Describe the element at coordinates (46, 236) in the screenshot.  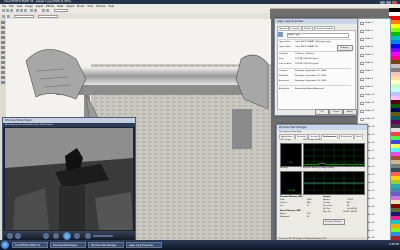
I see `stop-icon` at that location.